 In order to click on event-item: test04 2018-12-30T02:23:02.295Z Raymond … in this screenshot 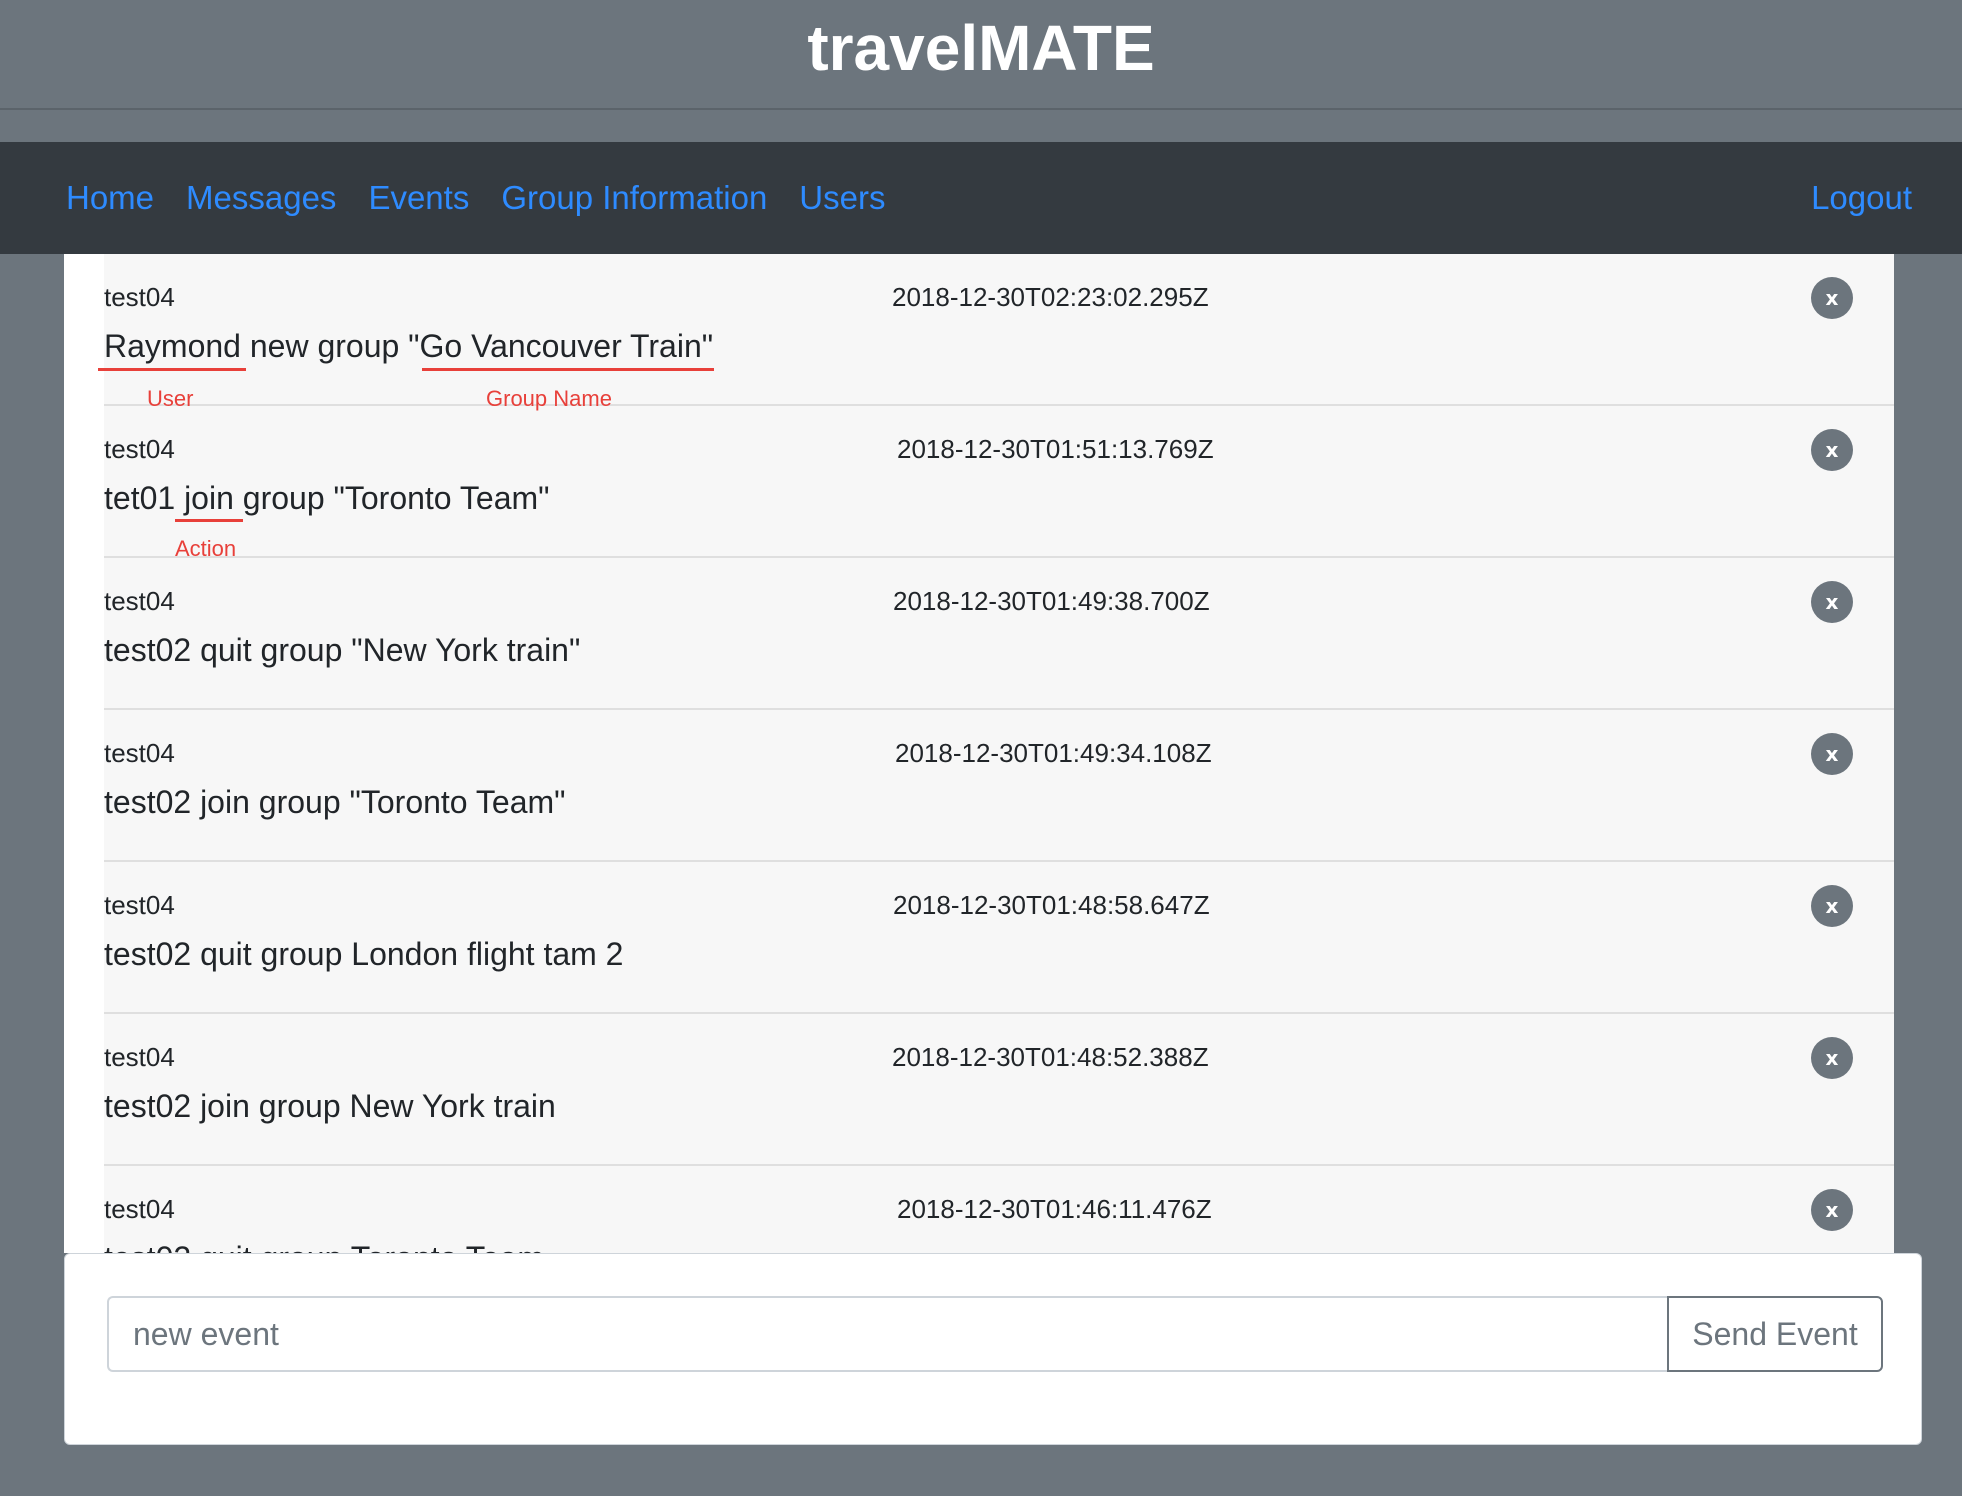, I will do `click(996, 332)`.